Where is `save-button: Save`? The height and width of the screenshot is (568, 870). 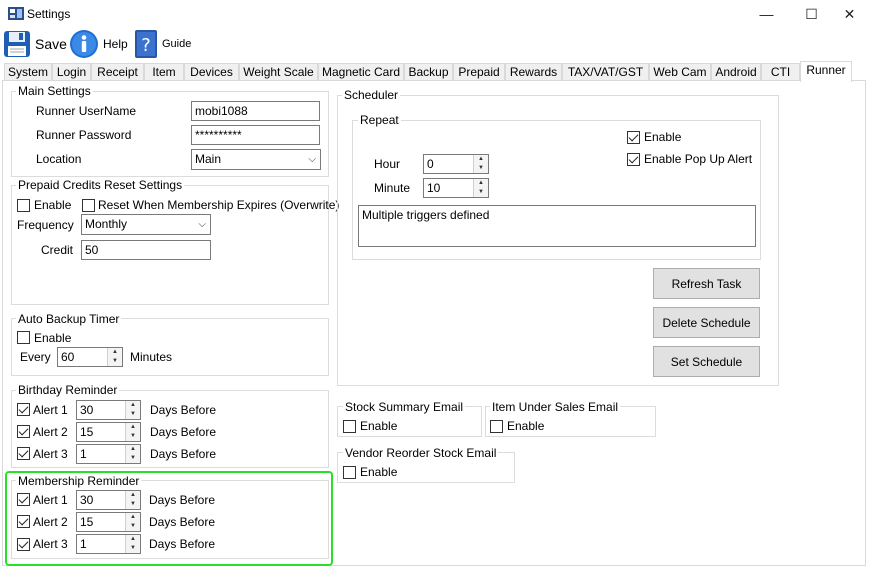
save-button: Save is located at coordinates (35, 44).